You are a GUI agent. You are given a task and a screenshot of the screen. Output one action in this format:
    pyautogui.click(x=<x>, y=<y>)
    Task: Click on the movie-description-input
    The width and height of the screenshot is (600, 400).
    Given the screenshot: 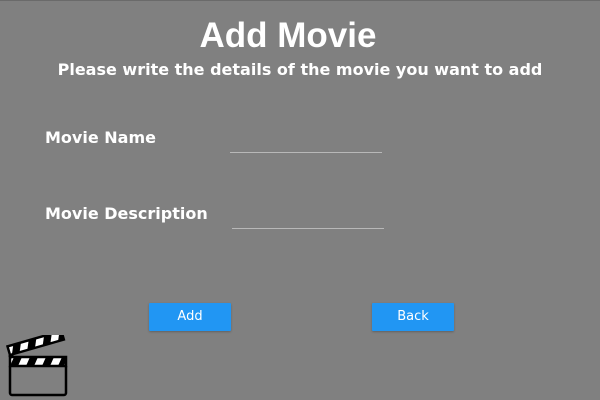 What is the action you would take?
    pyautogui.click(x=308, y=218)
    